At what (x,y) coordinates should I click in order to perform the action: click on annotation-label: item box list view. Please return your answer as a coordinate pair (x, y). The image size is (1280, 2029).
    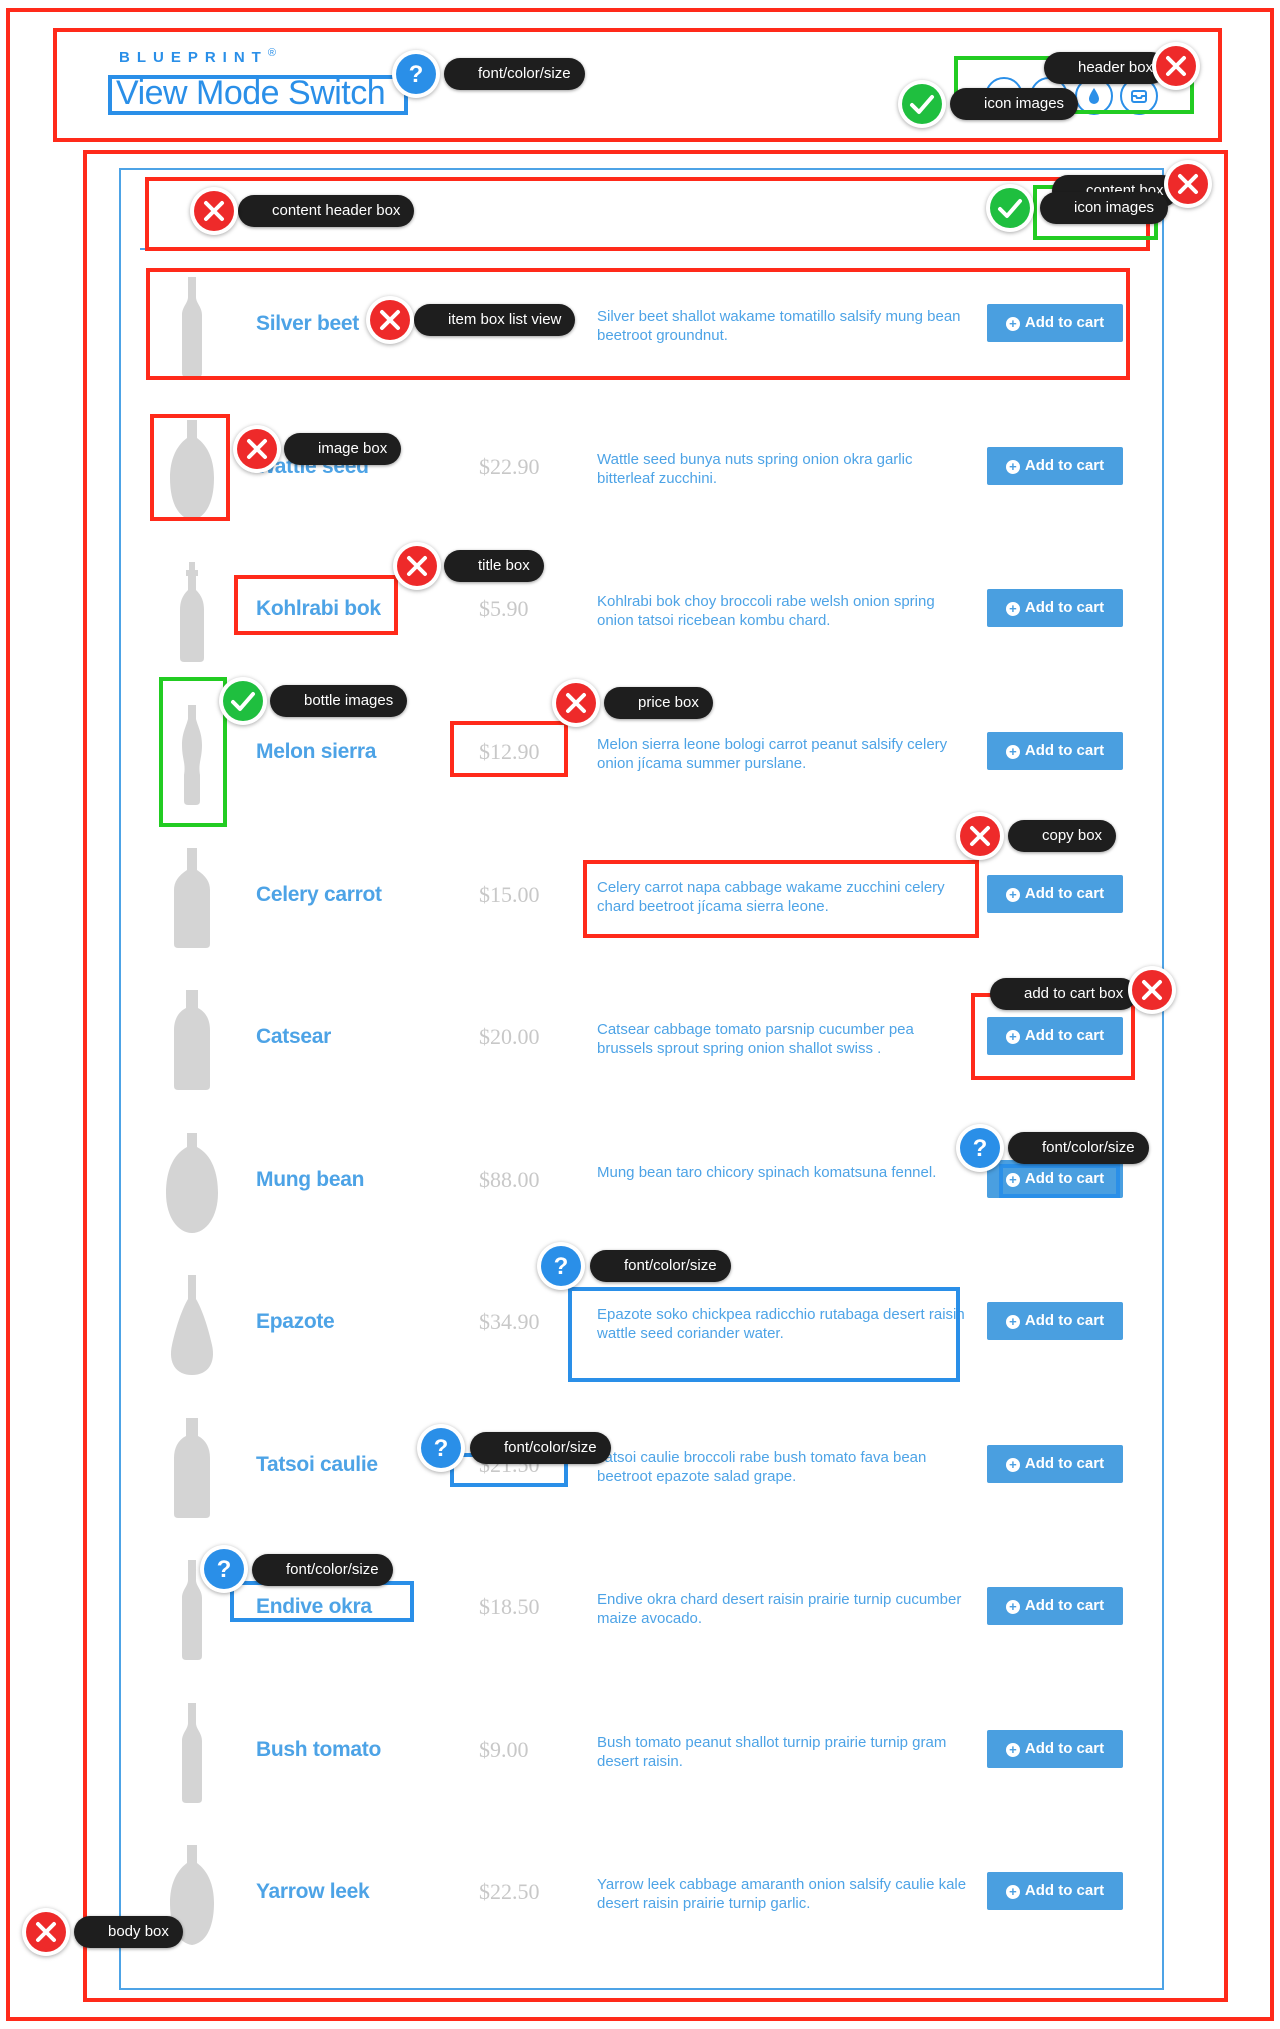
    Looking at the image, I should click on (495, 320).